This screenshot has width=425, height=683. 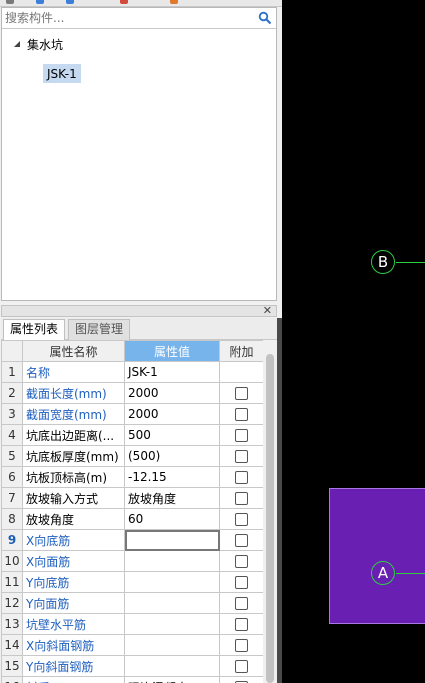 I want to click on property-name: 放坡输入方式, so click(x=73, y=498).